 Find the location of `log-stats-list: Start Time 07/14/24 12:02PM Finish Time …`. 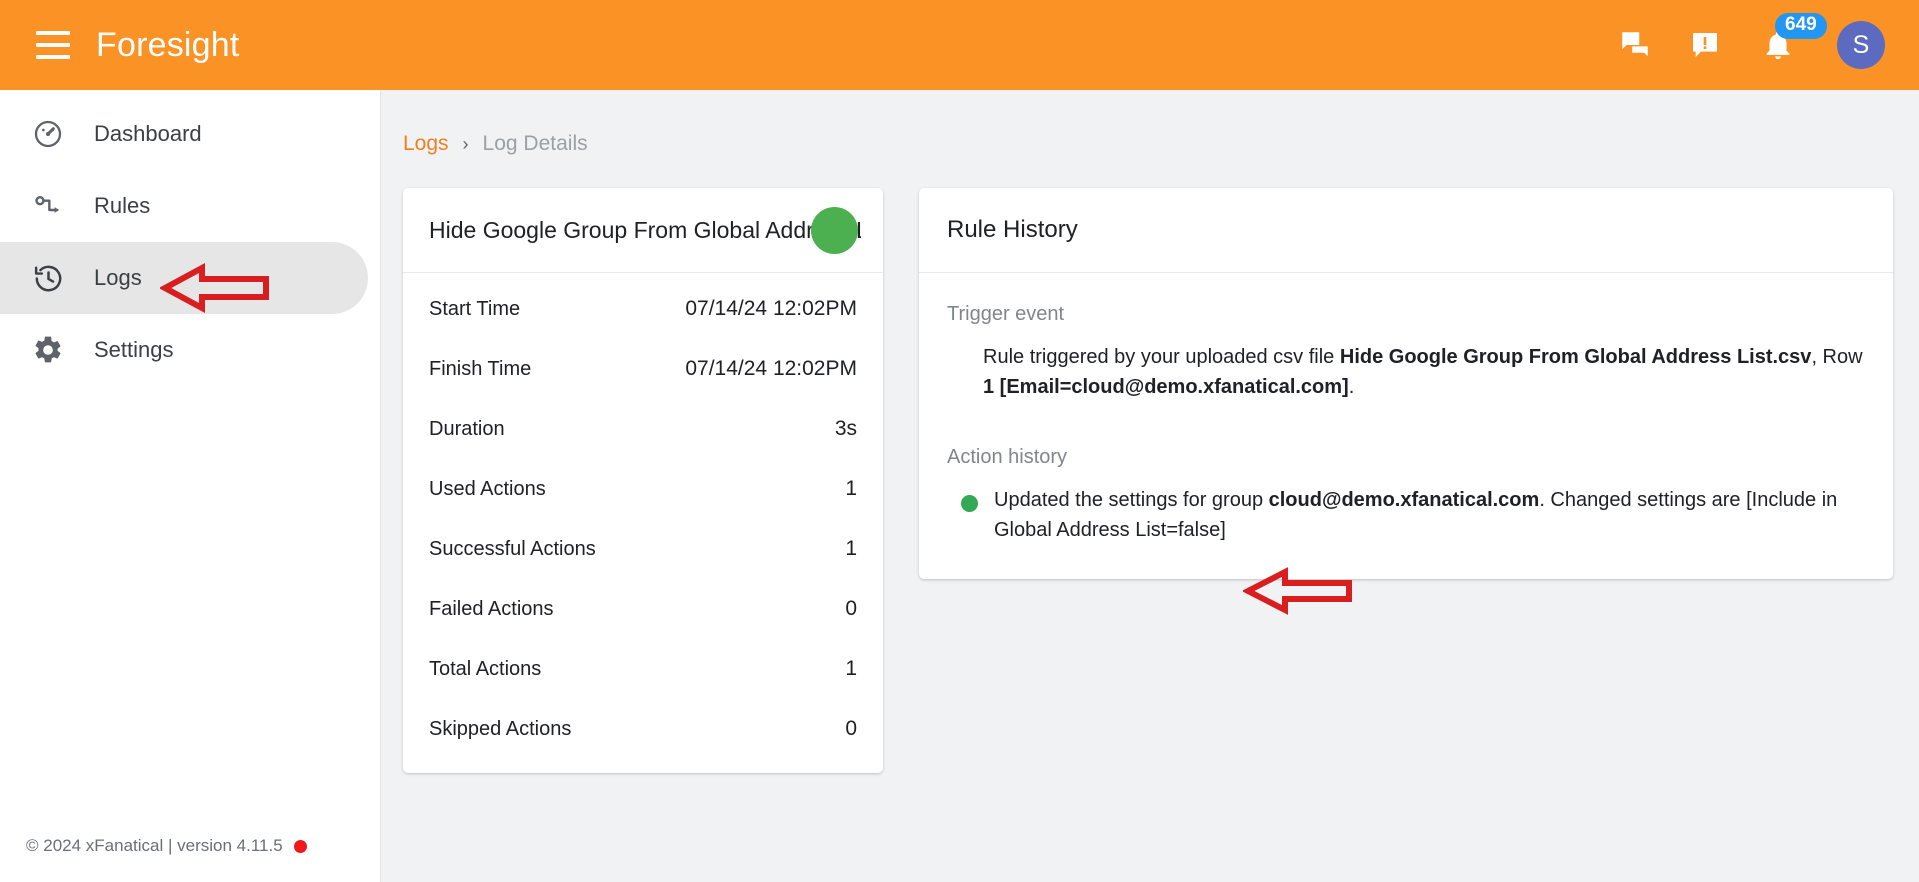

log-stats-list: Start Time 07/14/24 12:02PM Finish Time … is located at coordinates (643, 523).